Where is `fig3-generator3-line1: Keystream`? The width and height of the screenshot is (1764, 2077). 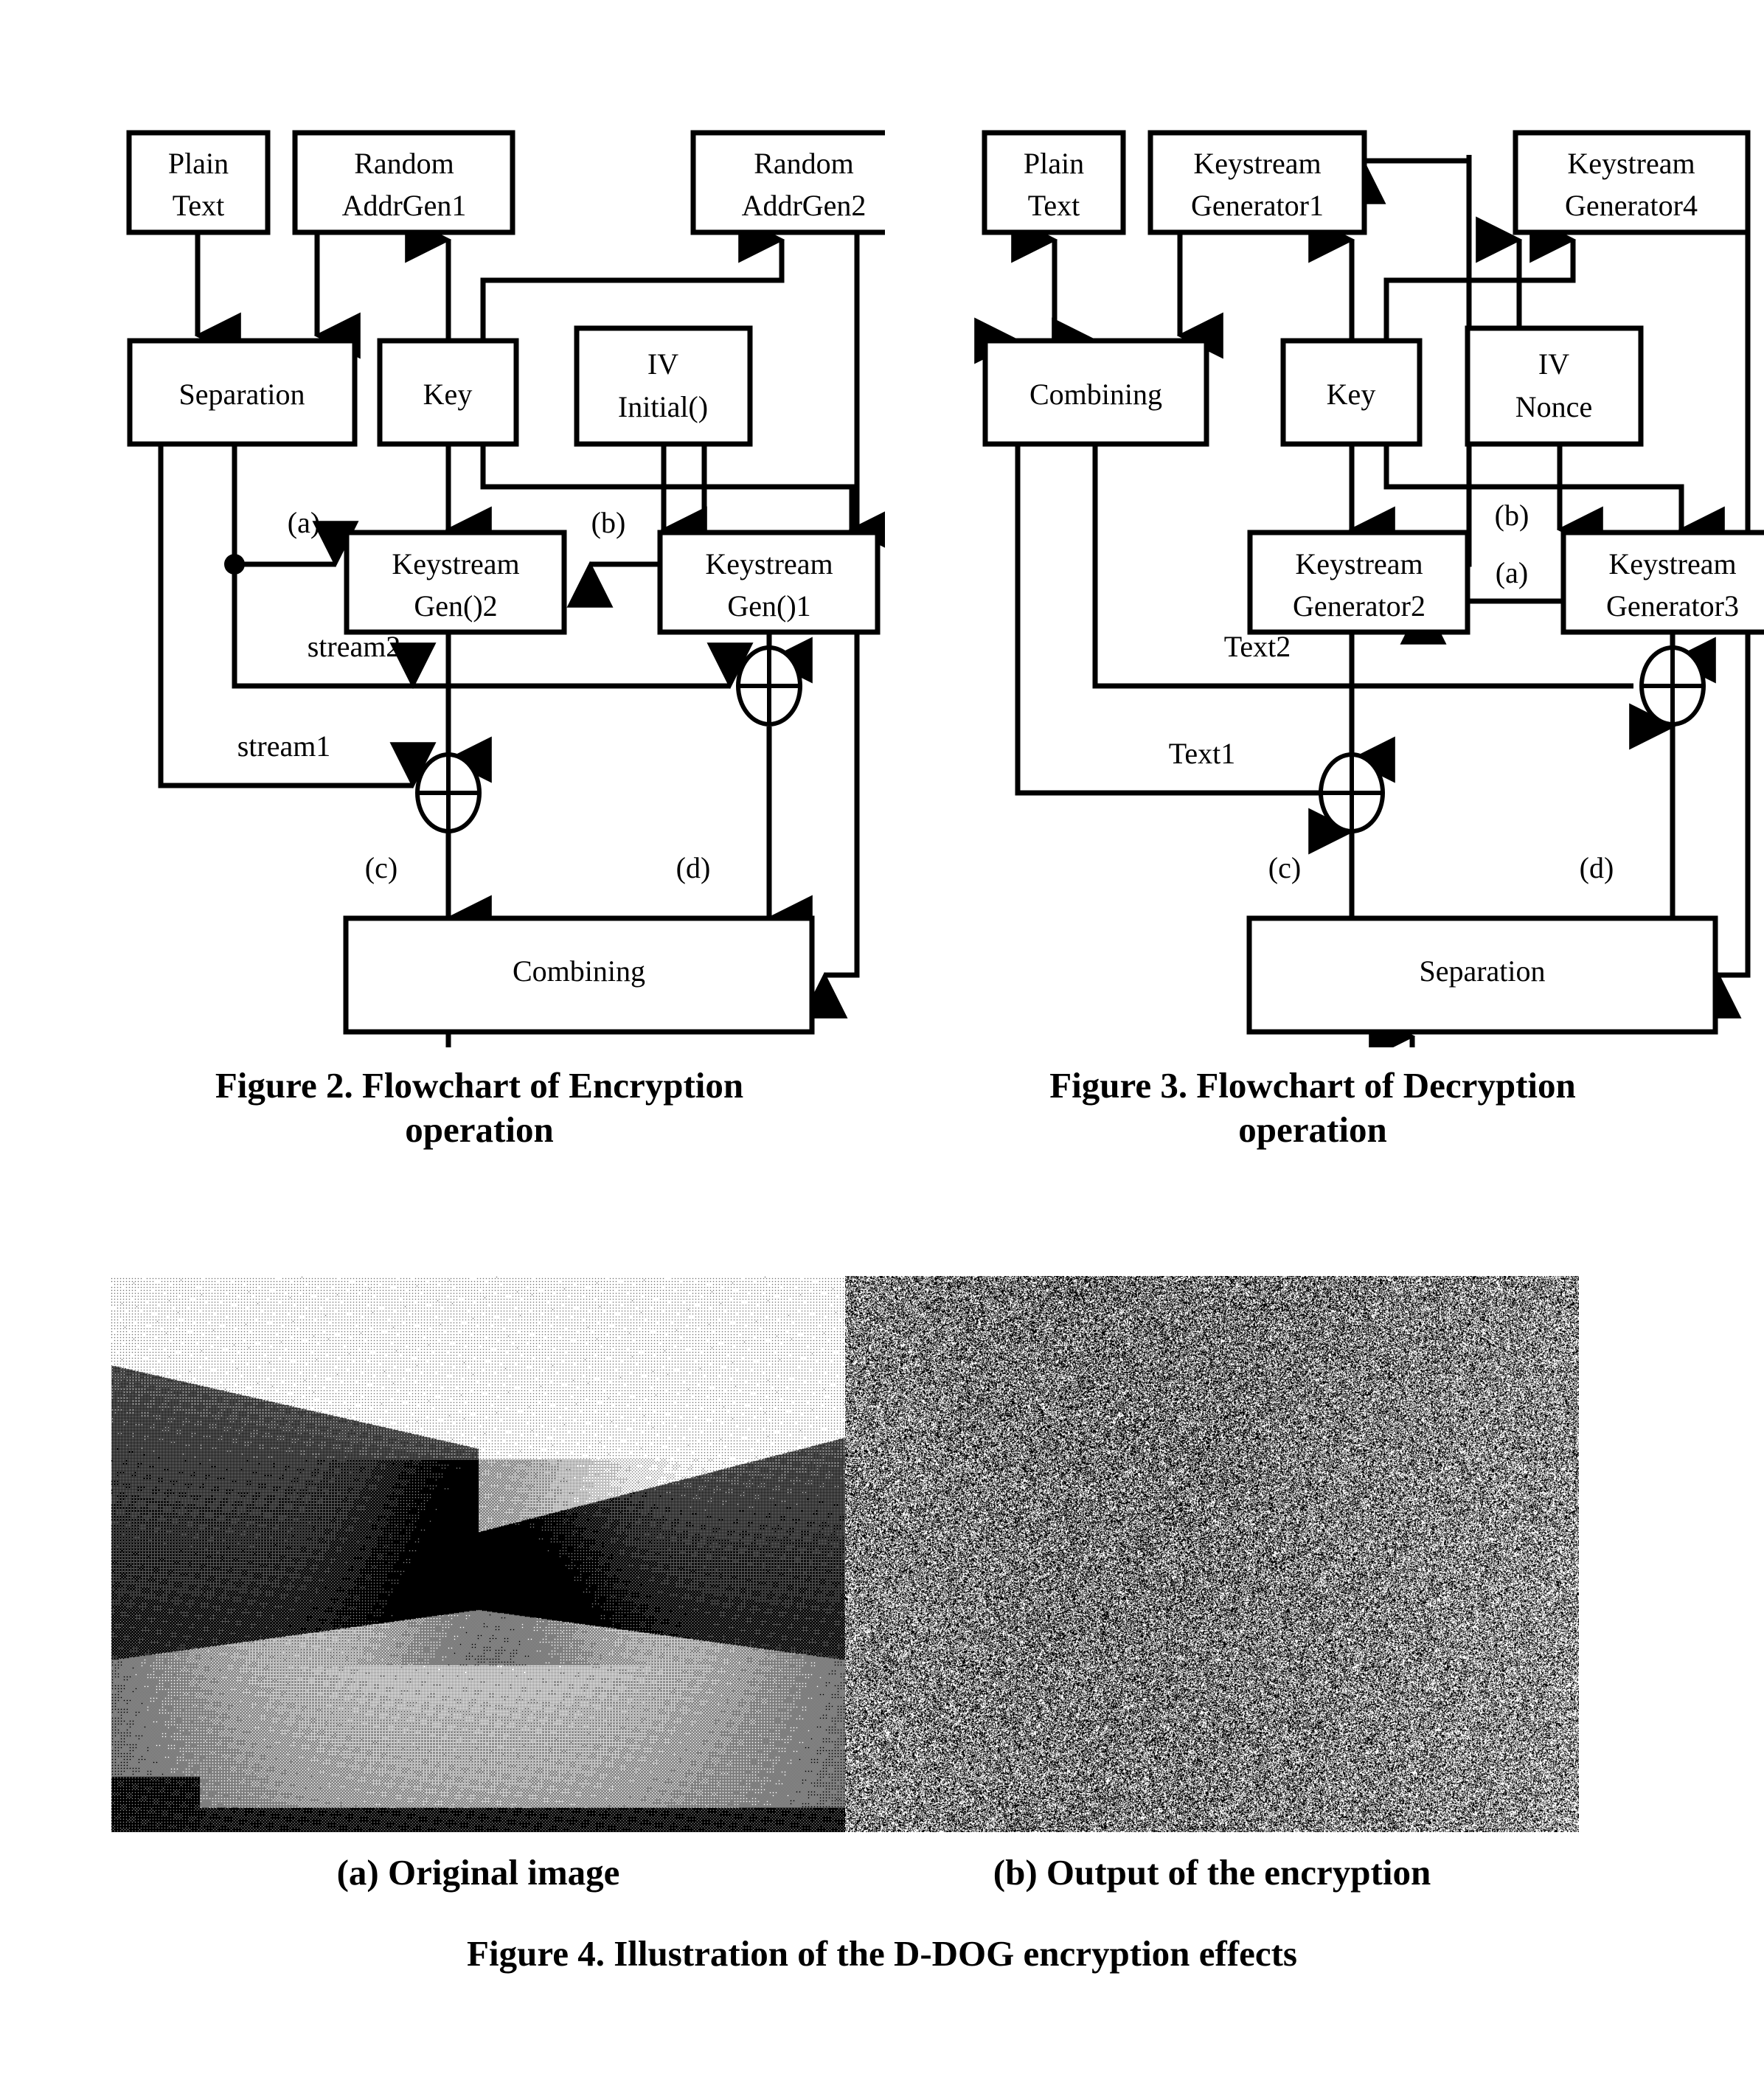
fig3-generator3-line1: Keystream is located at coordinates (1672, 563).